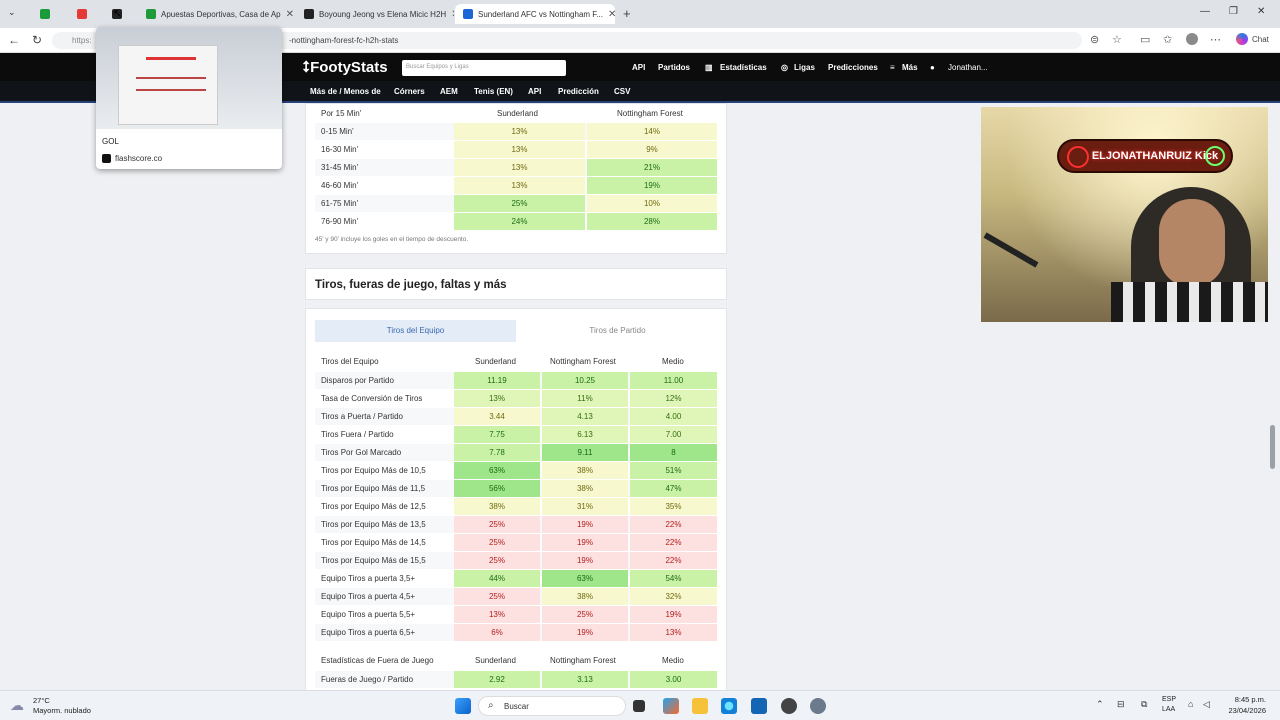 Image resolution: width=1280 pixels, height=720 pixels. Describe the element at coordinates (357, 380) in the screenshot. I see `row-label: Disparos por Partido` at that location.